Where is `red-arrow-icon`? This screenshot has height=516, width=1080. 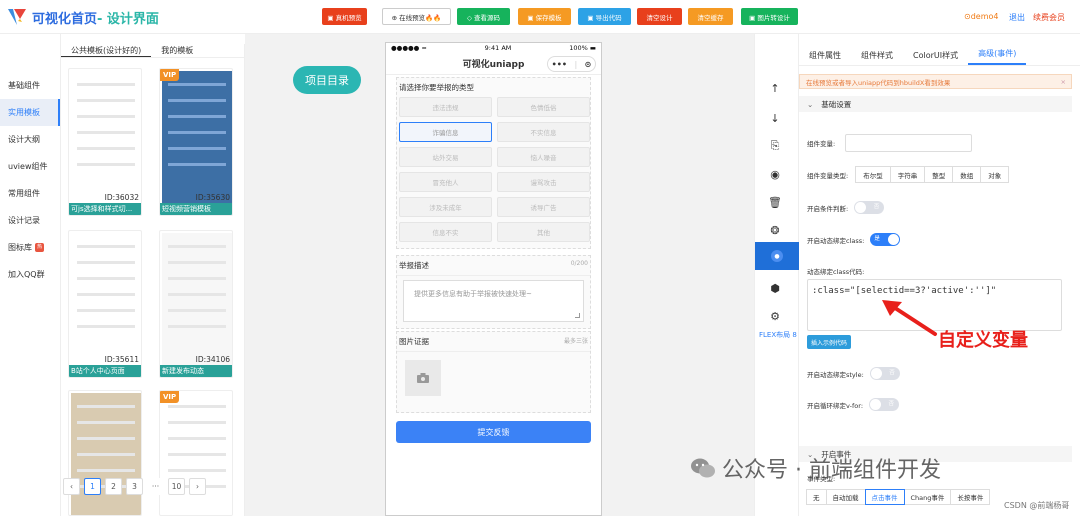
red-arrow-icon is located at coordinates (909, 318).